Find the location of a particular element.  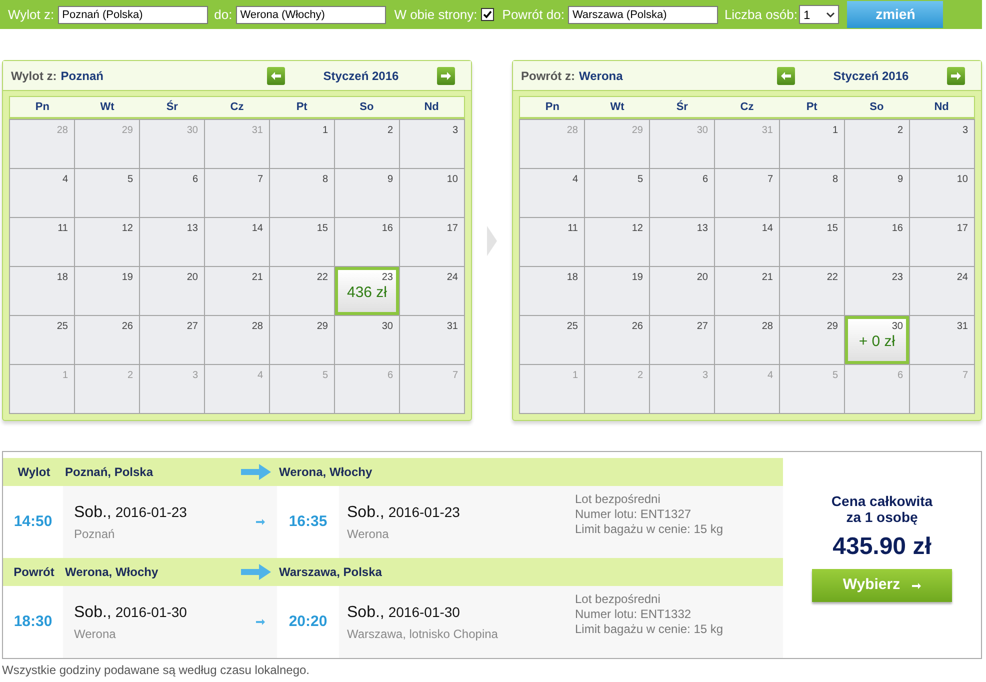

day-number: 28 is located at coordinates (572, 131).